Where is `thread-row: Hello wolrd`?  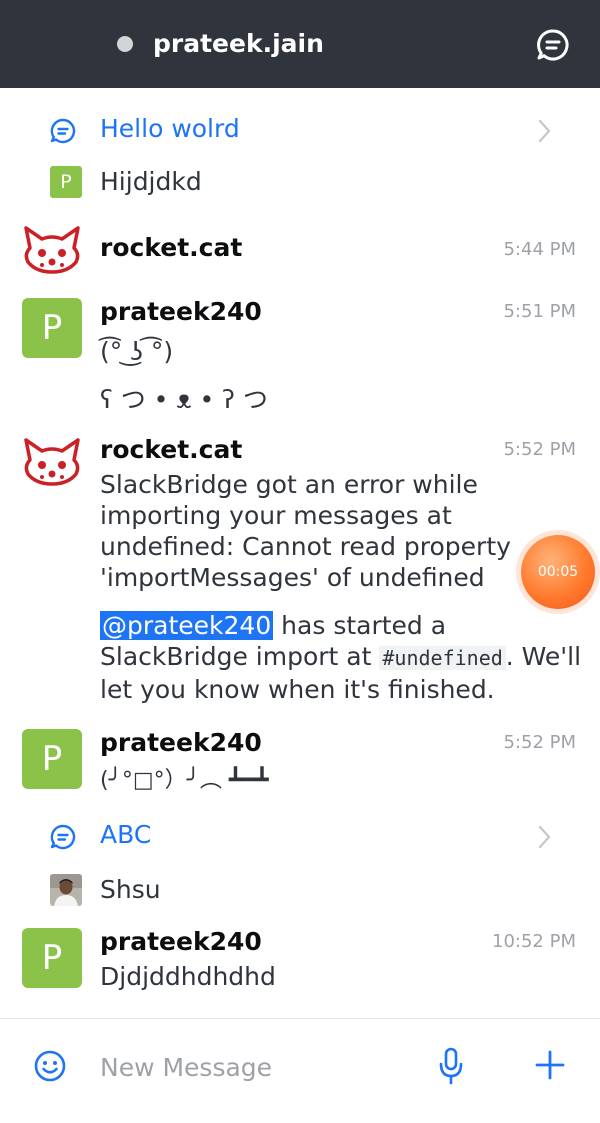
thread-row: Hello wolrd is located at coordinates (300, 129).